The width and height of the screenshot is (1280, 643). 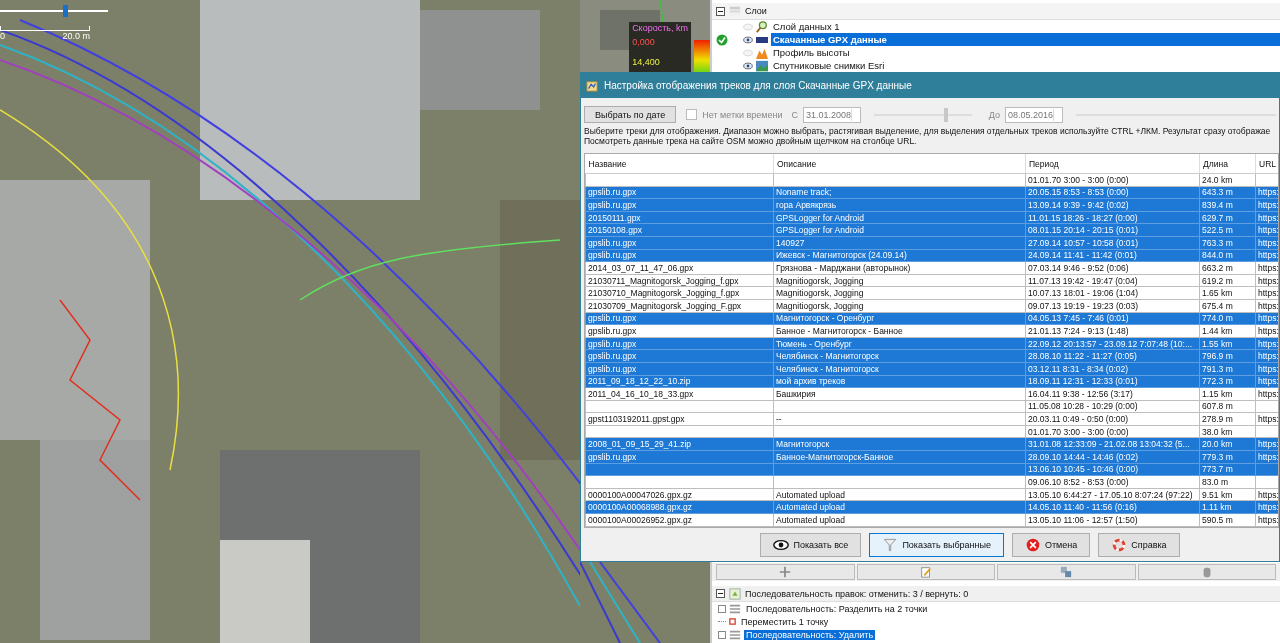 I want to click on history-item: Последовательность: Удалить, so click(x=810, y=634).